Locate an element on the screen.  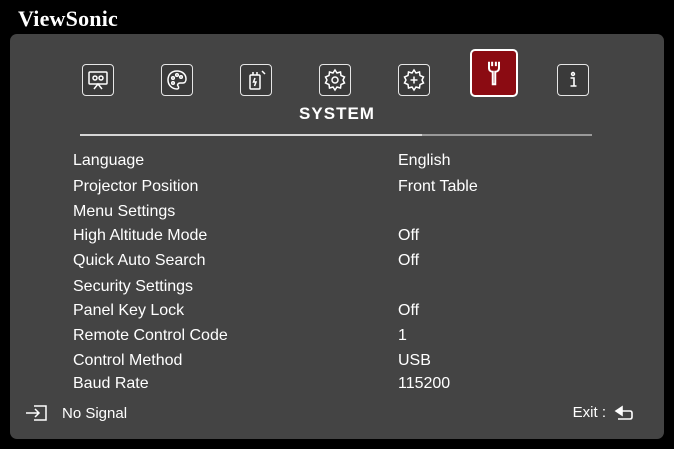
menu-item-label: Remote Control Code is located at coordinates (150, 335).